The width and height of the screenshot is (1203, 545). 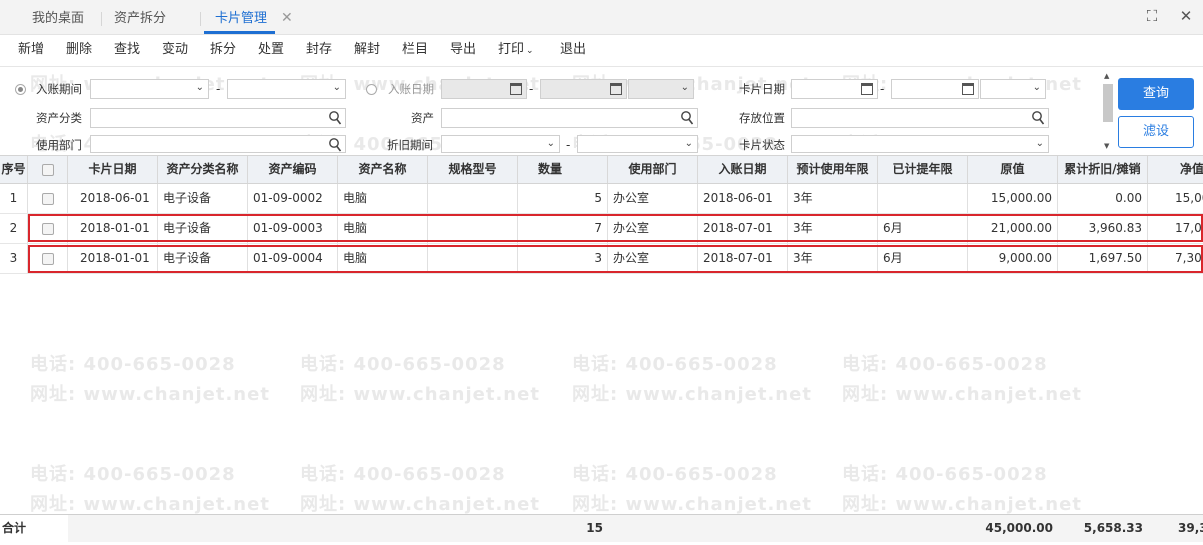 What do you see at coordinates (1152, 16) in the screenshot?
I see `maximize-icon: ⛶` at bounding box center [1152, 16].